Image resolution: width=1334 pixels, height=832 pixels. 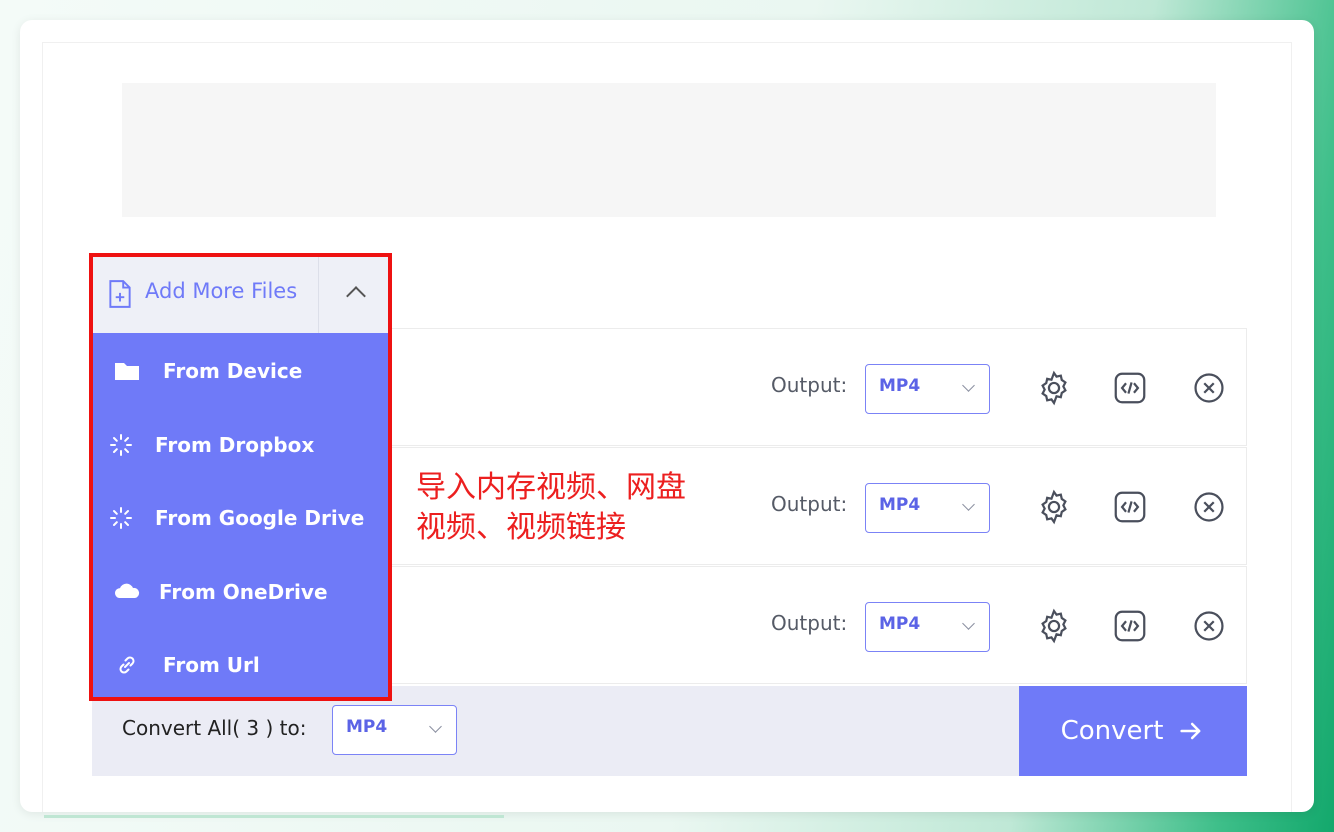 What do you see at coordinates (318, 295) in the screenshot?
I see `divider` at bounding box center [318, 295].